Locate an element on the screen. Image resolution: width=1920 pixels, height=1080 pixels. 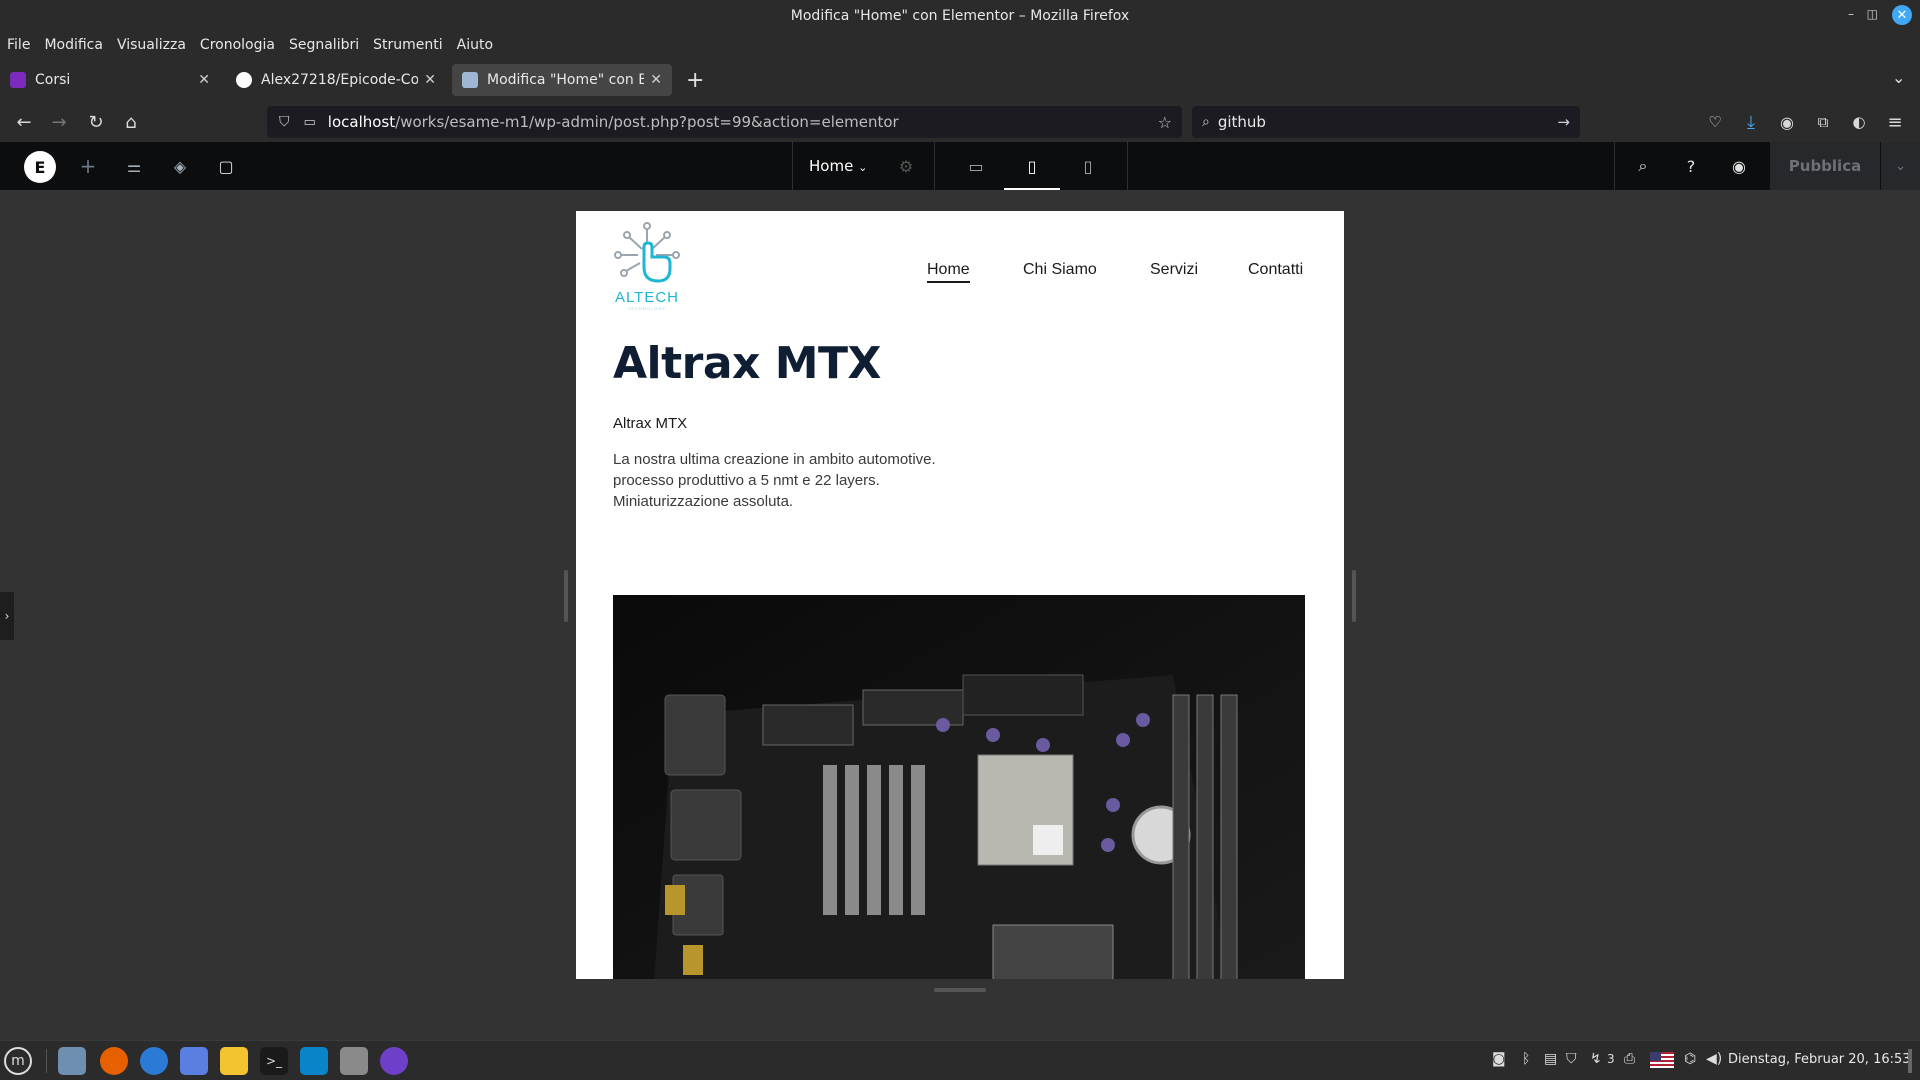
back-icon: ← is located at coordinates (24, 122).